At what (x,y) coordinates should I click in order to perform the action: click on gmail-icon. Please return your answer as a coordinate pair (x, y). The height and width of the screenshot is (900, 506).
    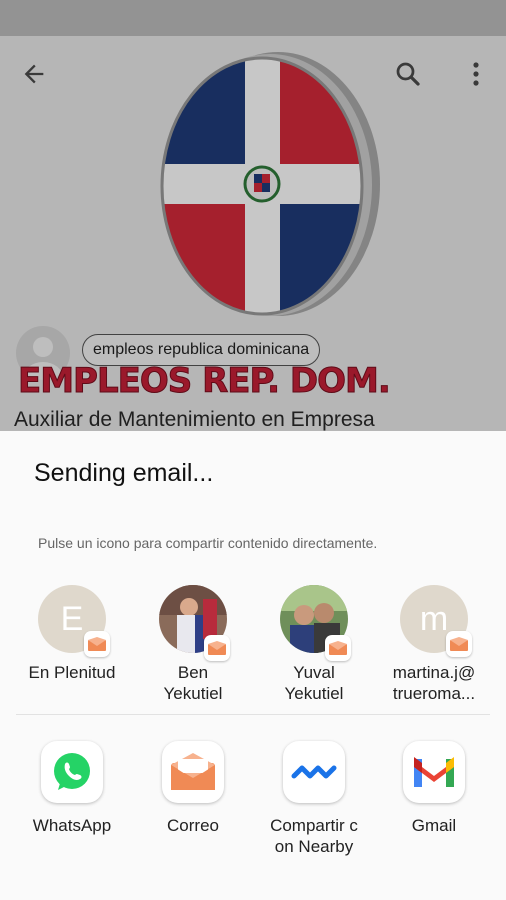
    Looking at the image, I should click on (434, 772).